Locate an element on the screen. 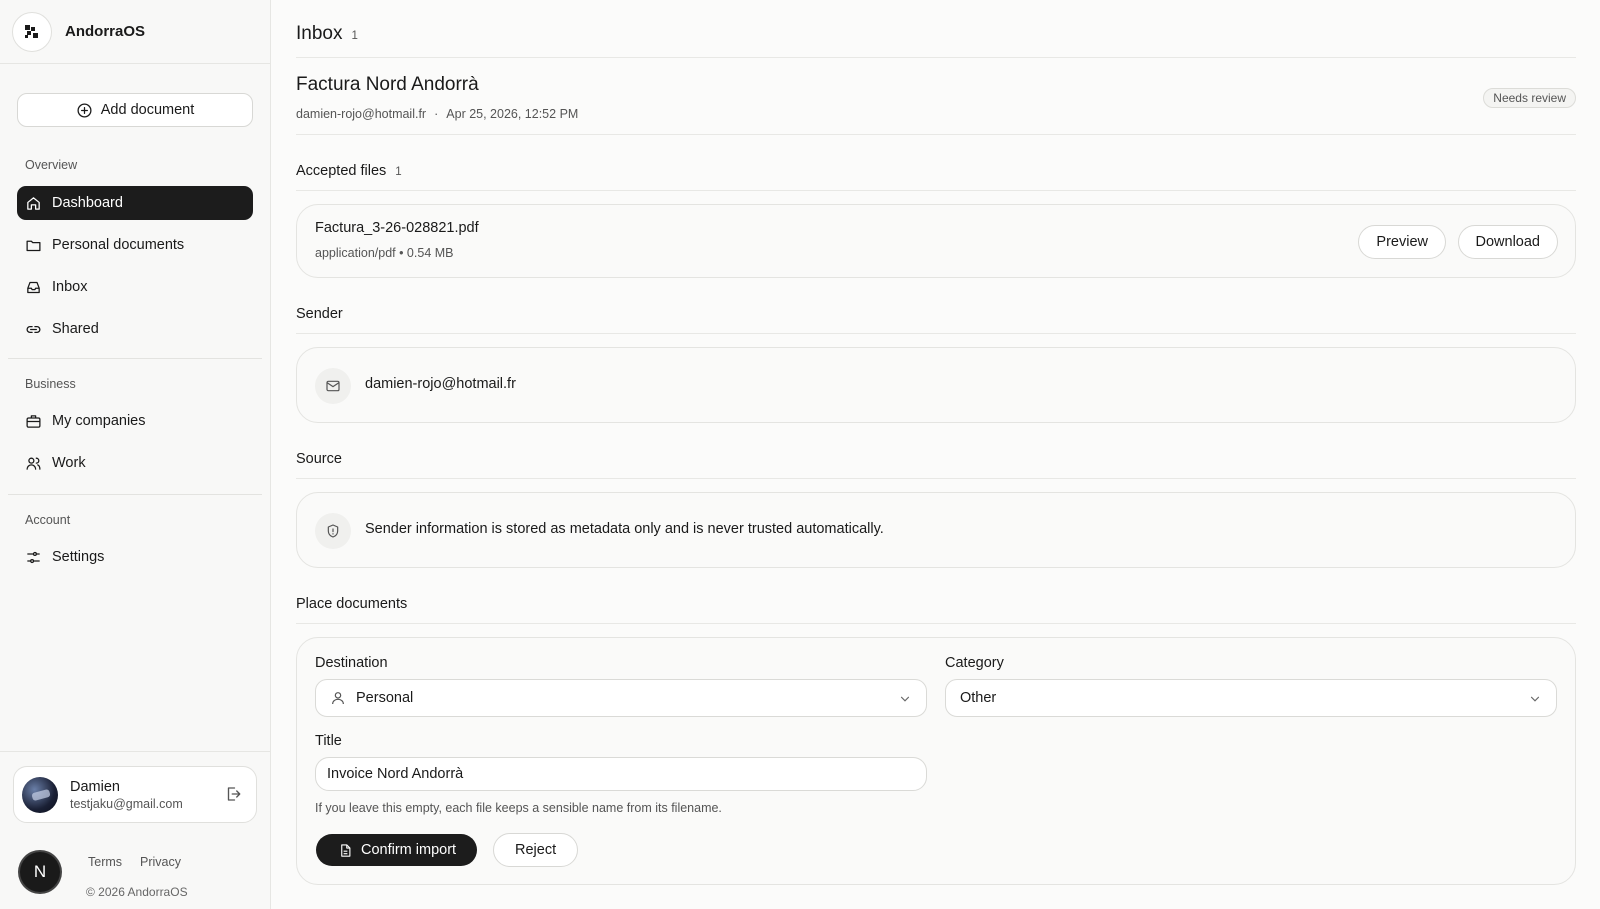 The image size is (1600, 909). add-document-button: Add document is located at coordinates (135, 110).